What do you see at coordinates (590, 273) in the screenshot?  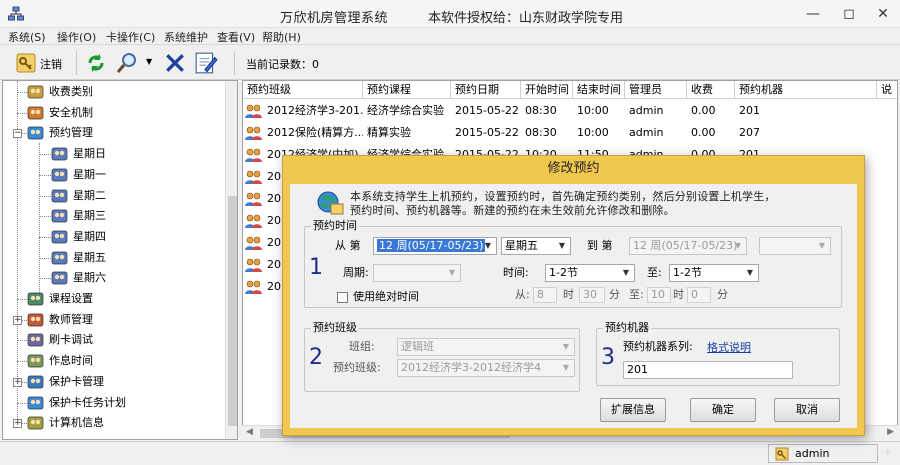 I see `slot-from-select: 1-2节 ▼` at bounding box center [590, 273].